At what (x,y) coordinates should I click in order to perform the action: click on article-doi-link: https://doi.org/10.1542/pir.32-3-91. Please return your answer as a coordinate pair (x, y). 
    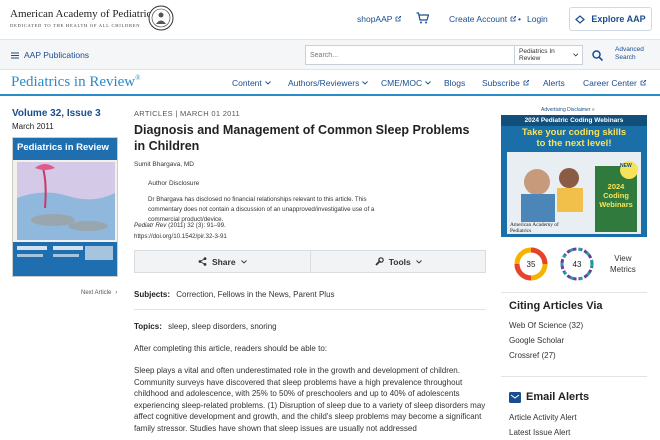
    Looking at the image, I should click on (180, 236).